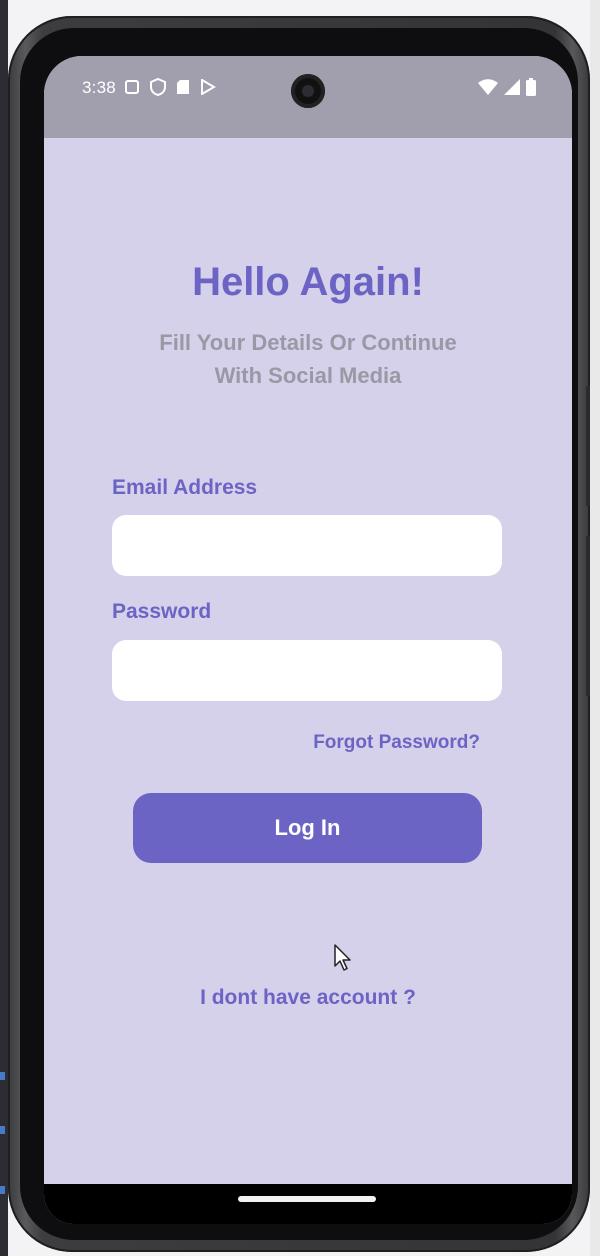 The height and width of the screenshot is (1256, 600). Describe the element at coordinates (307, 670) in the screenshot. I see `password-field` at that location.